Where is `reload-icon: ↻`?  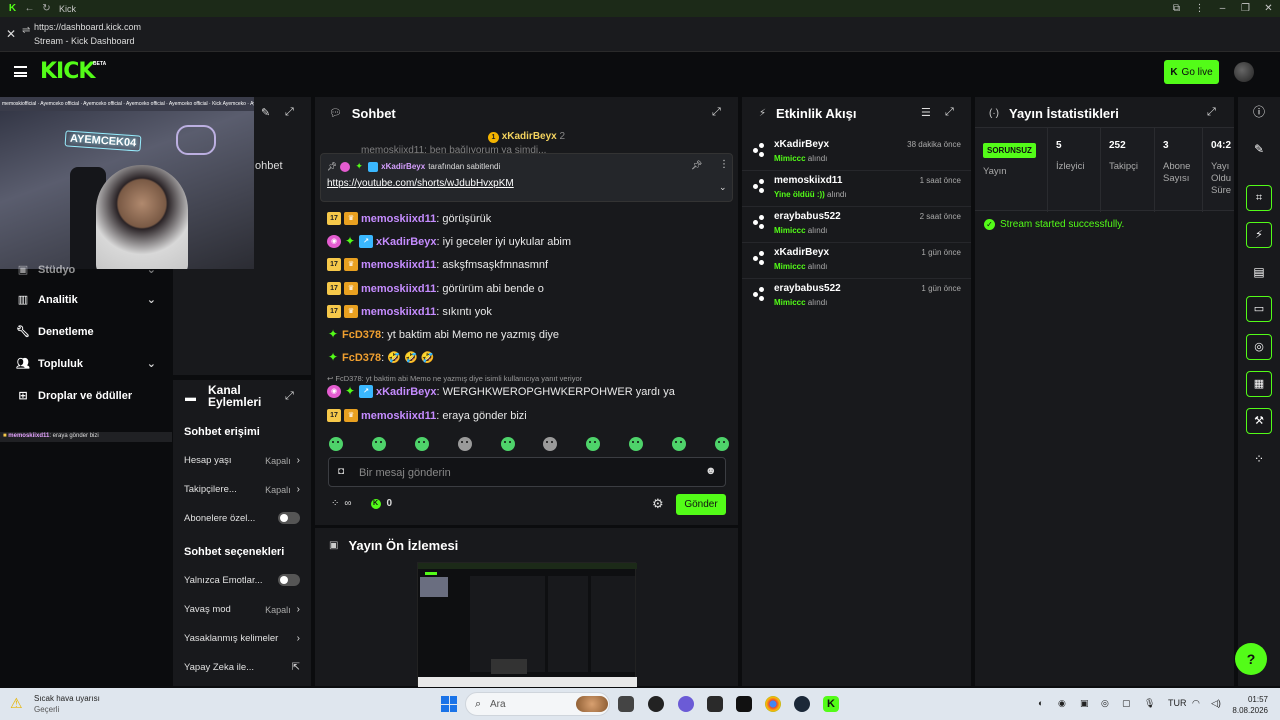 reload-icon: ↻ is located at coordinates (46, 8).